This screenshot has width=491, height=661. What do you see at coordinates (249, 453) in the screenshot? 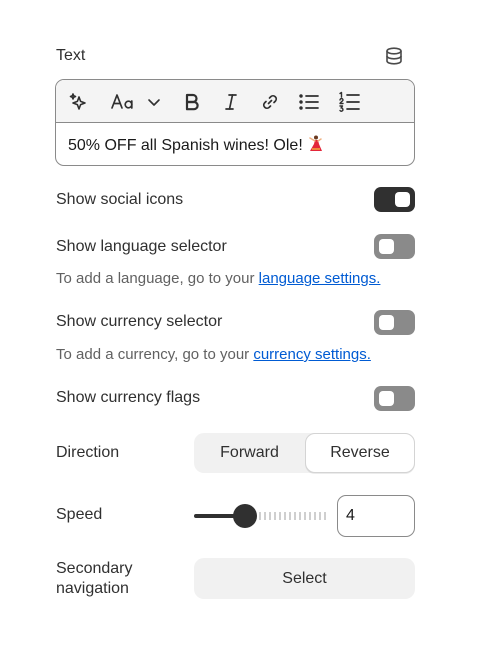
I see `direction-forward-option: Forward` at bounding box center [249, 453].